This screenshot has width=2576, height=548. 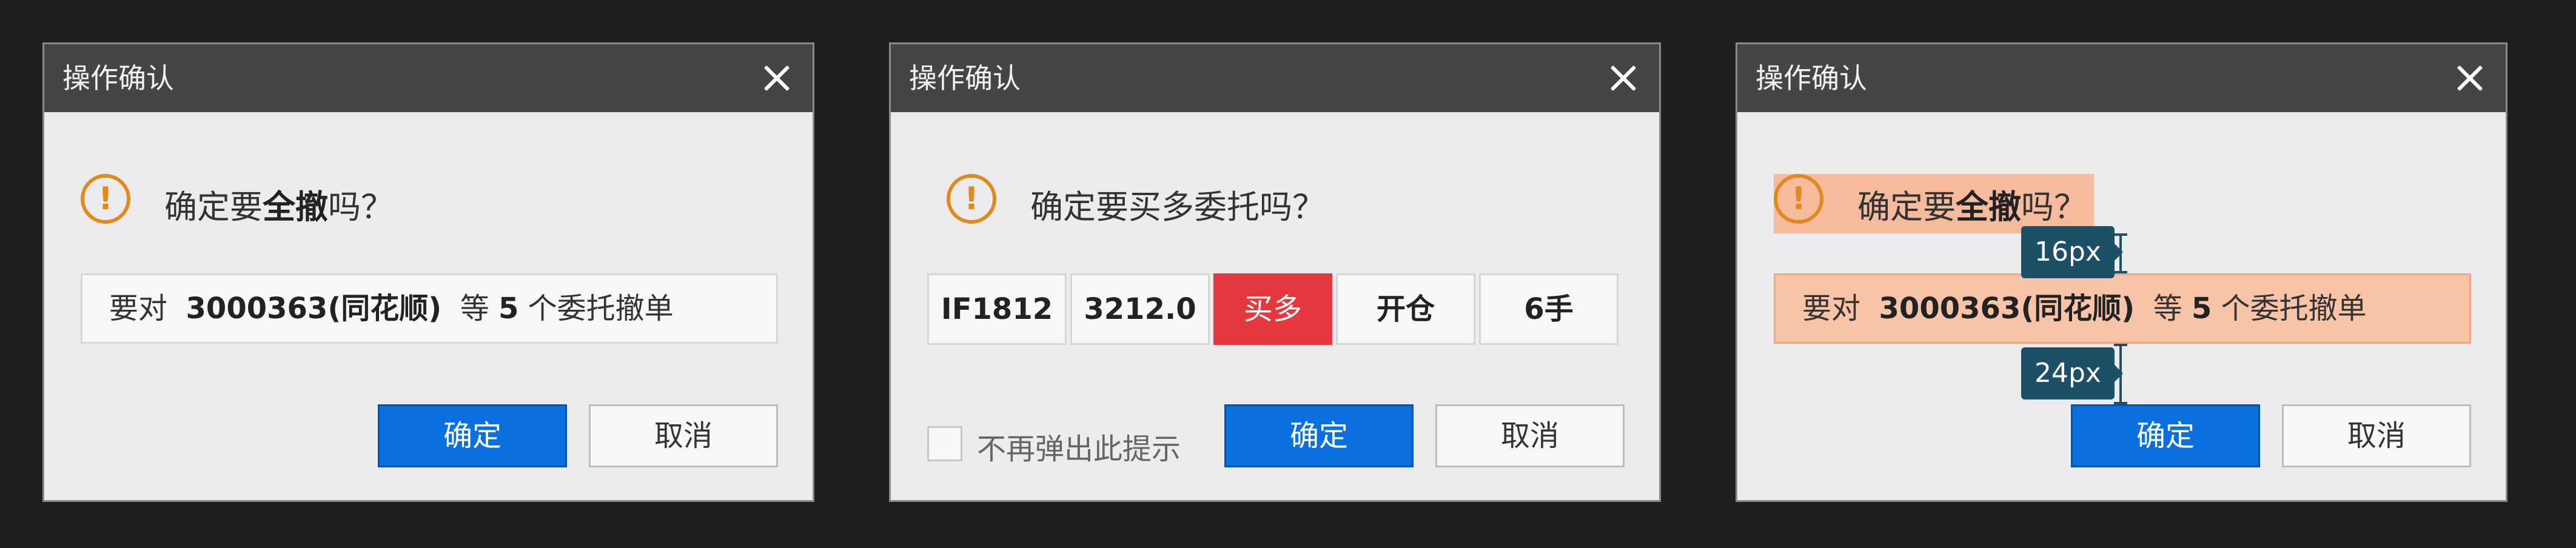 I want to click on order-price-cell: 3212.0, so click(x=1140, y=309).